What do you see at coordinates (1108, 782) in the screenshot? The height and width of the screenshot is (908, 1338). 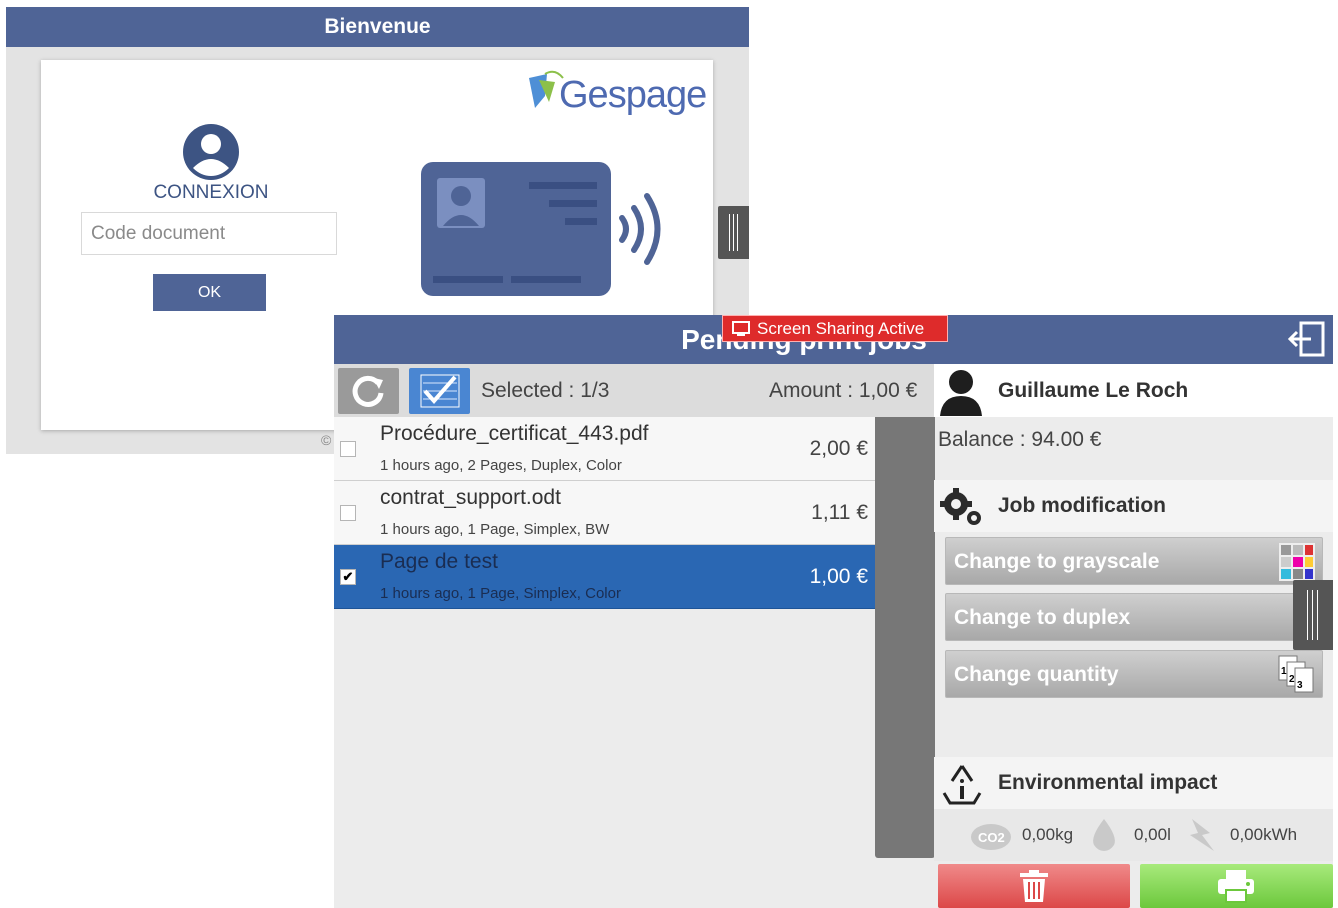 I see `environmental-impact-title: Environmental impact` at bounding box center [1108, 782].